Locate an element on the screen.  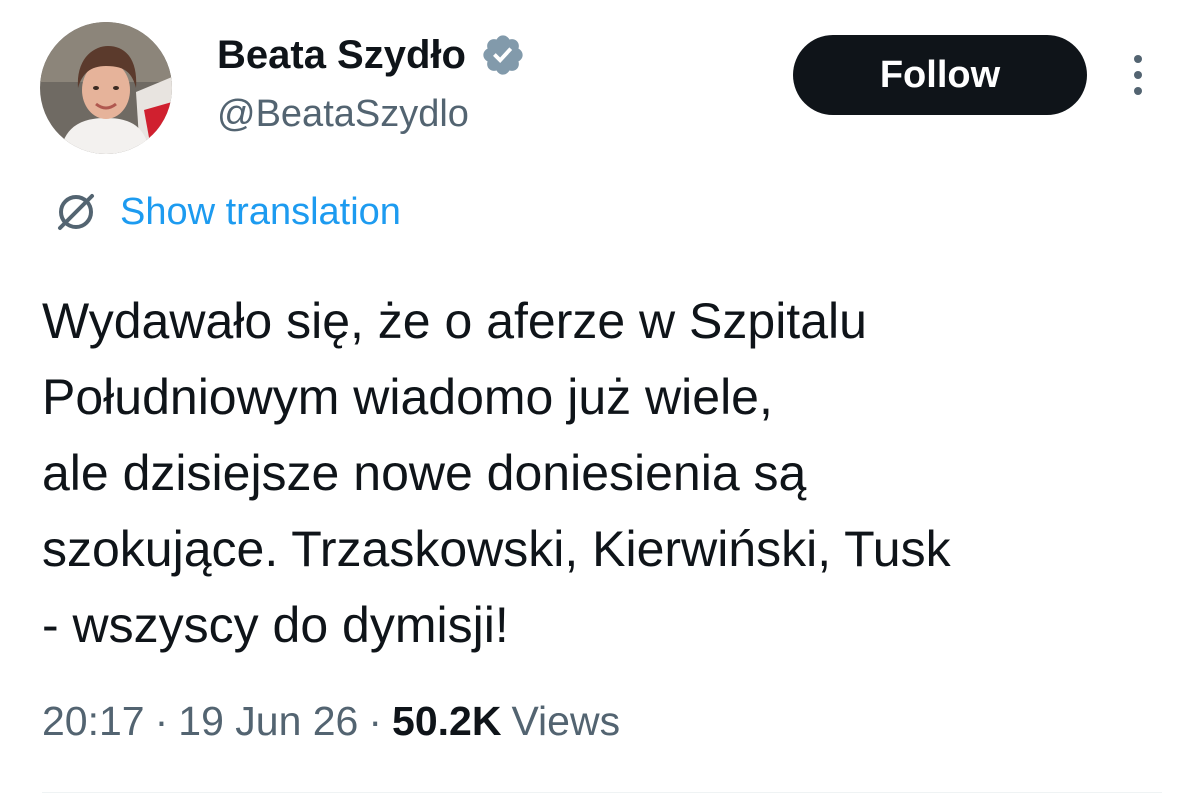
divider is located at coordinates (602, 792).